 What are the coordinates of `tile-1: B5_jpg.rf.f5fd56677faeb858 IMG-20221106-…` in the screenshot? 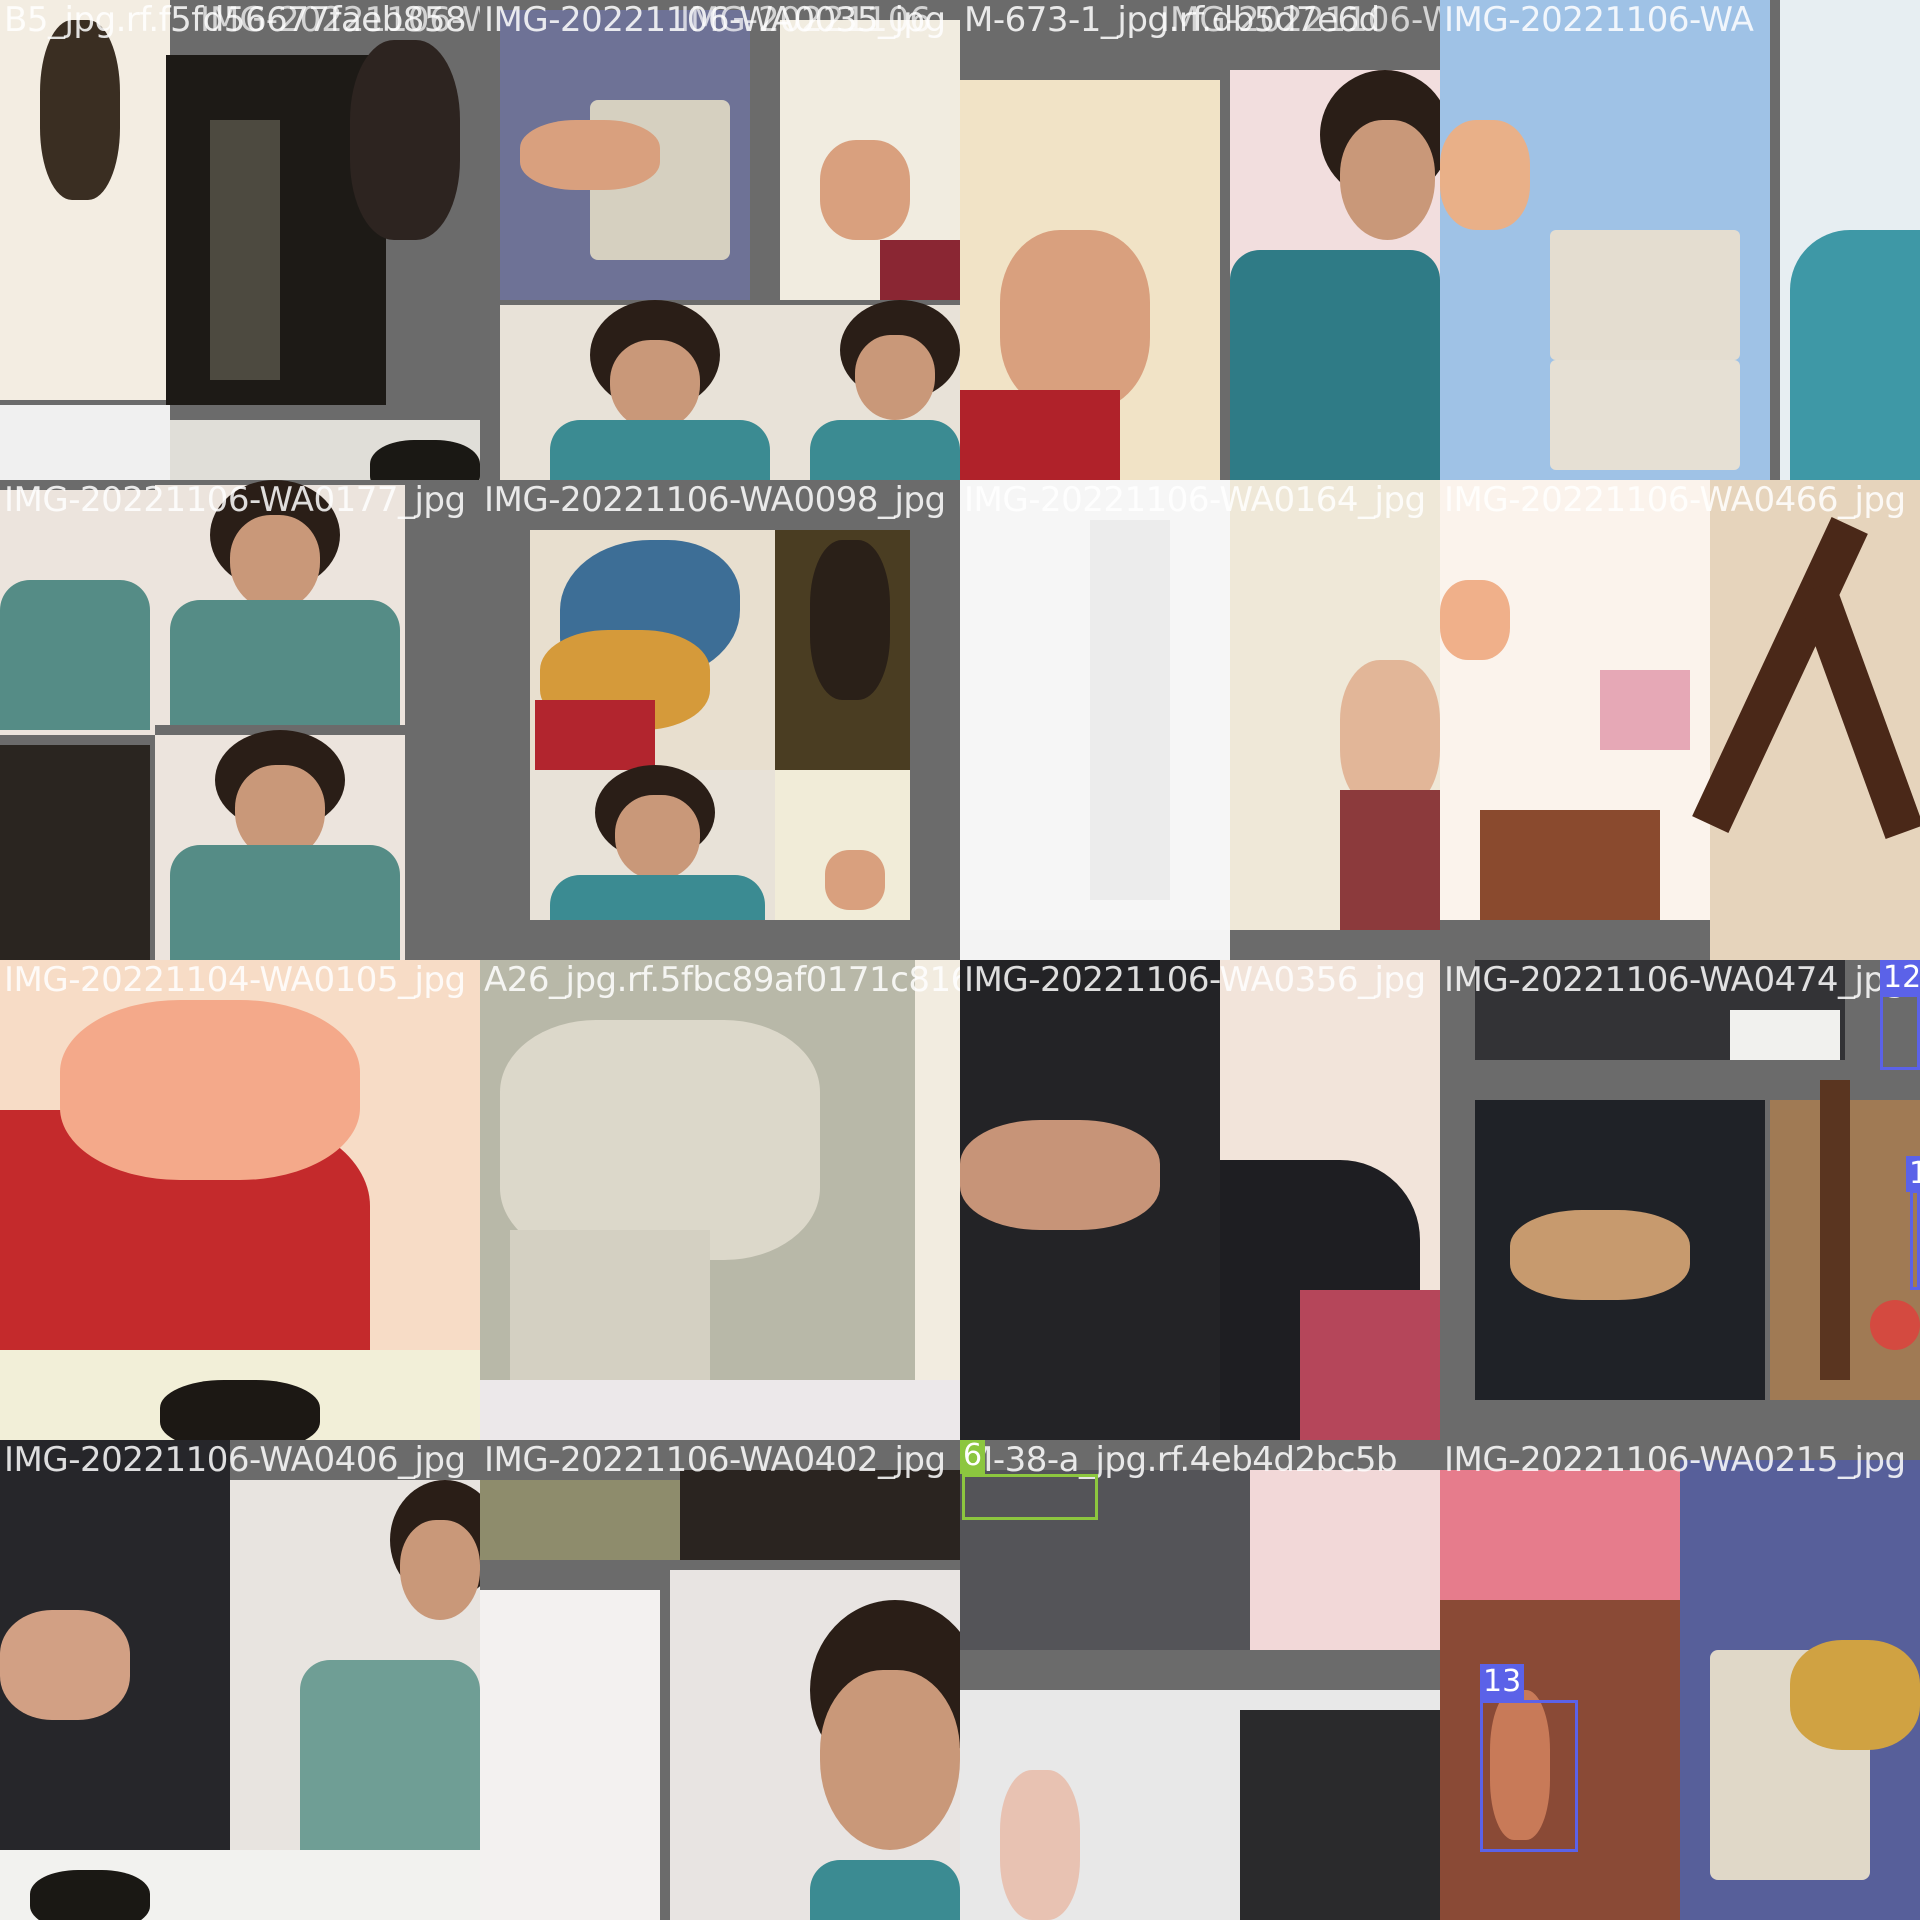 It's located at (240, 240).